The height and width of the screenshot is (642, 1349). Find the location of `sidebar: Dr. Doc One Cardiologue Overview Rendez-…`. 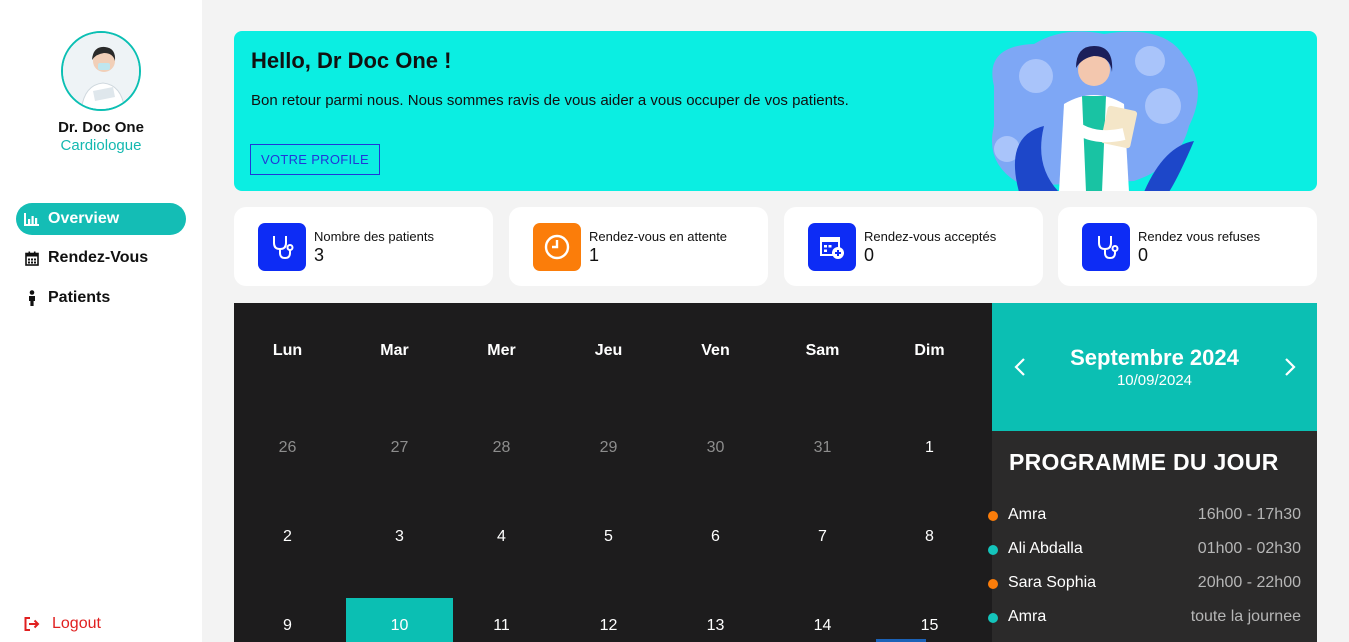

sidebar: Dr. Doc One Cardiologue Overview Rendez-… is located at coordinates (101, 321).